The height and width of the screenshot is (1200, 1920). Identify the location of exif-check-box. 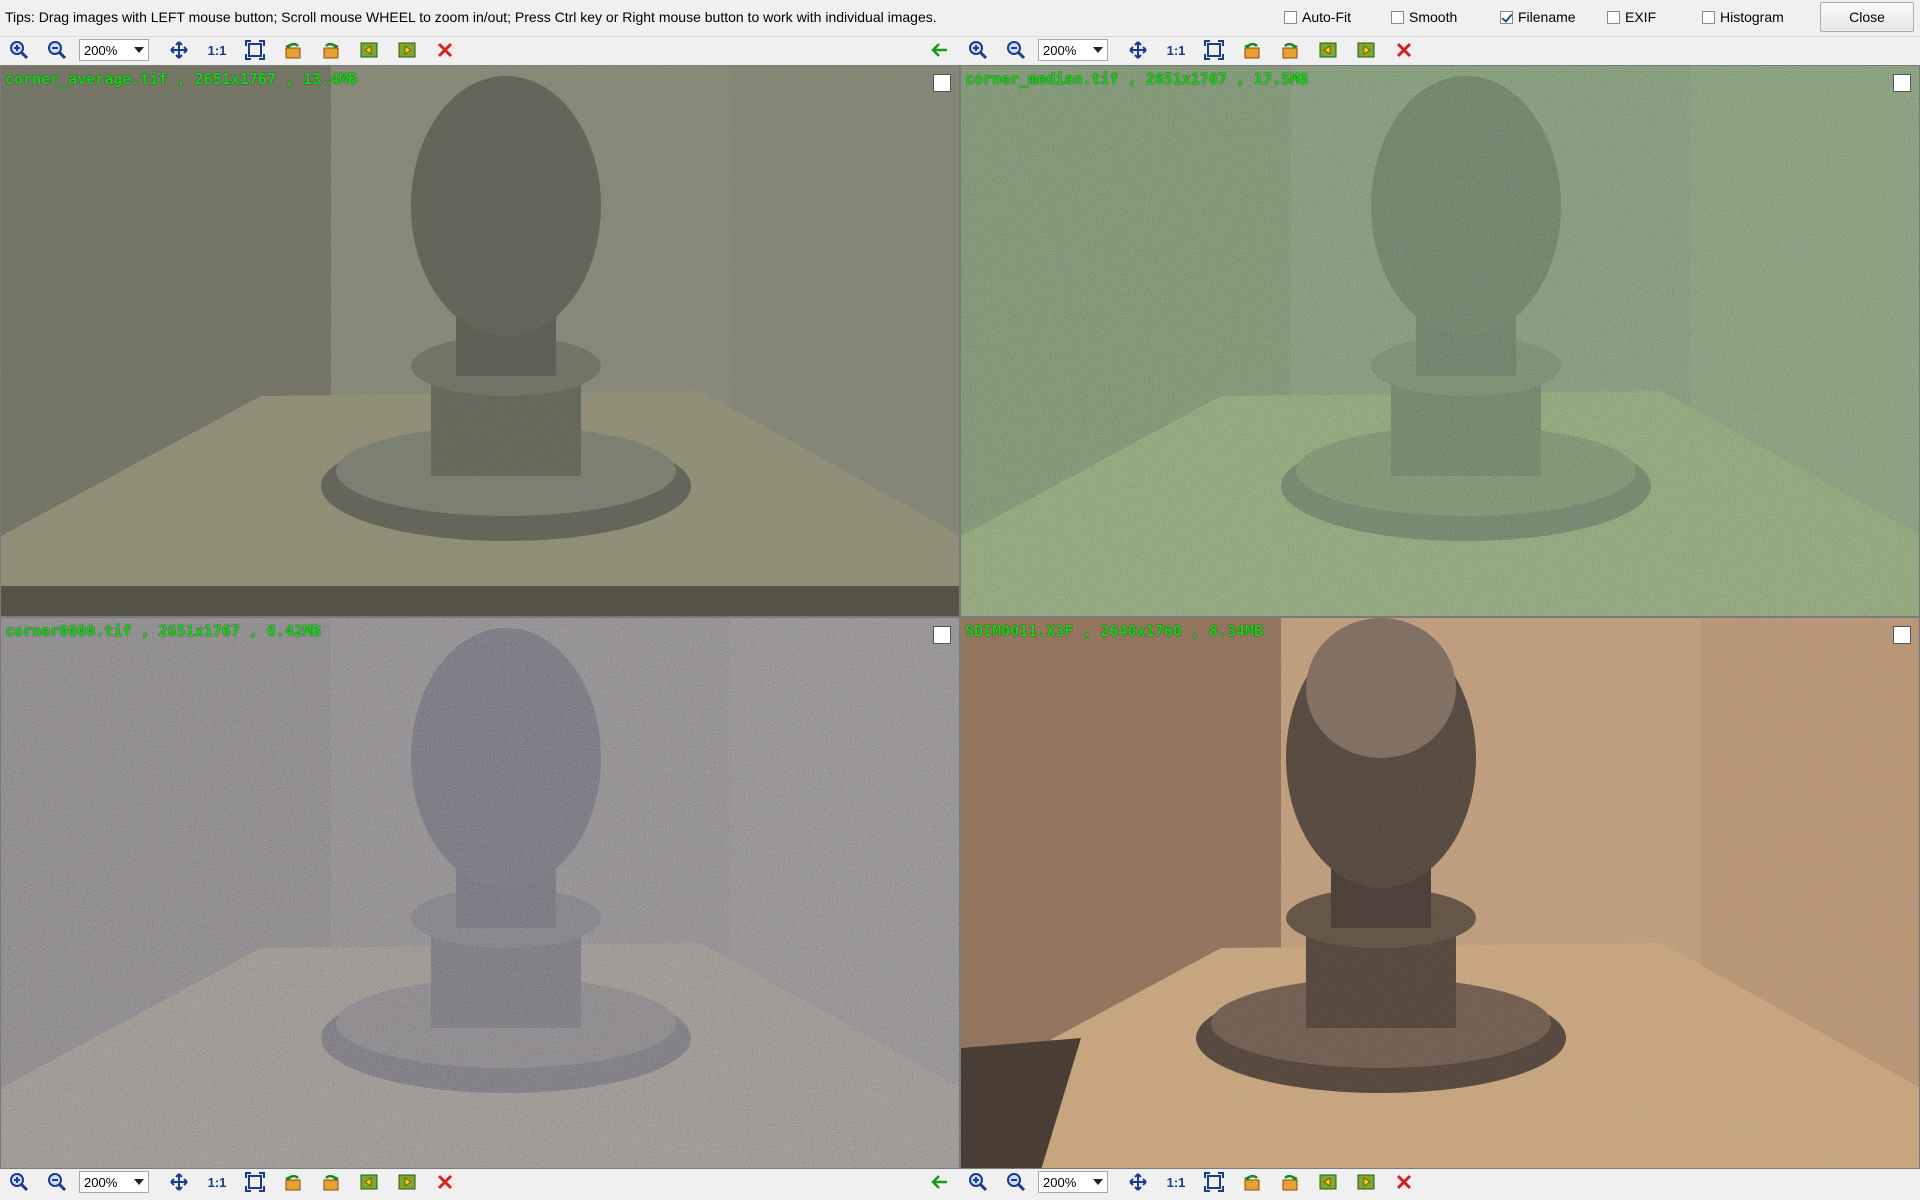
(1613, 17).